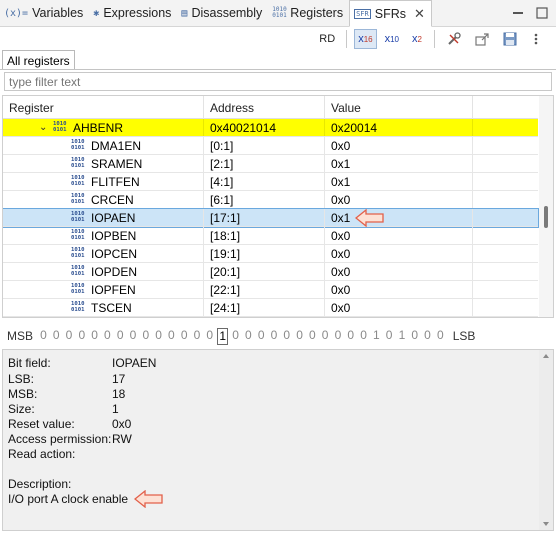 The height and width of the screenshot is (533, 556). I want to click on bin-format-button: x2, so click(417, 39).